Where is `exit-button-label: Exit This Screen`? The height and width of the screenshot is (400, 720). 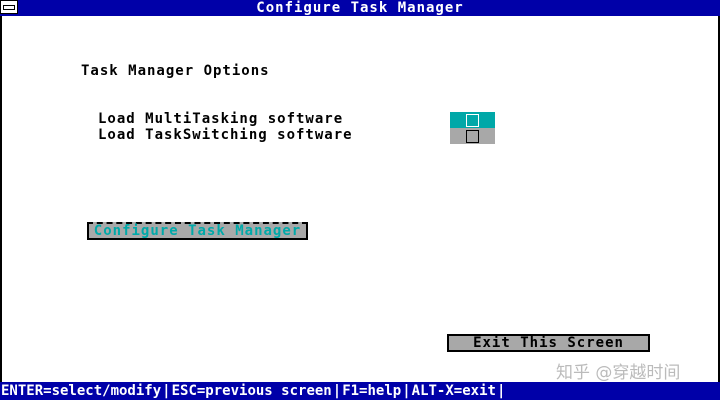 exit-button-label: Exit This Screen is located at coordinates (548, 343).